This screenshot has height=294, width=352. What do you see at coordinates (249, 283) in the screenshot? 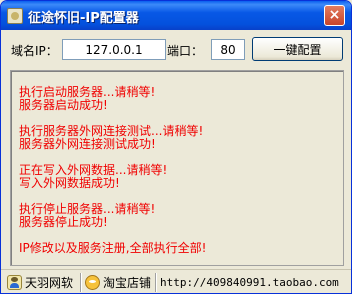
I see `status-url-link: http://409840991.taobao.com` at bounding box center [249, 283].